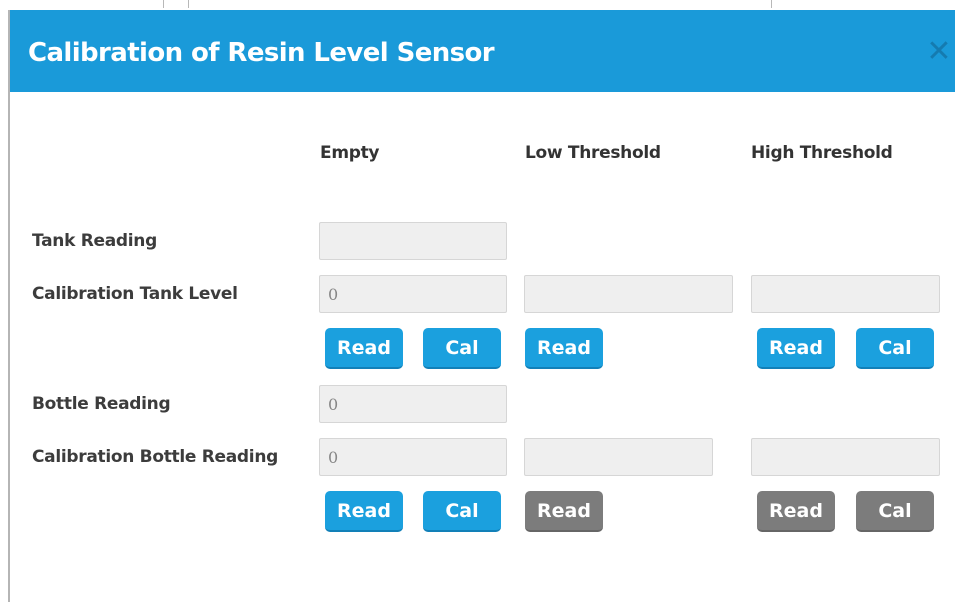  I want to click on tank-empty-cal-button: Cal, so click(462, 348).